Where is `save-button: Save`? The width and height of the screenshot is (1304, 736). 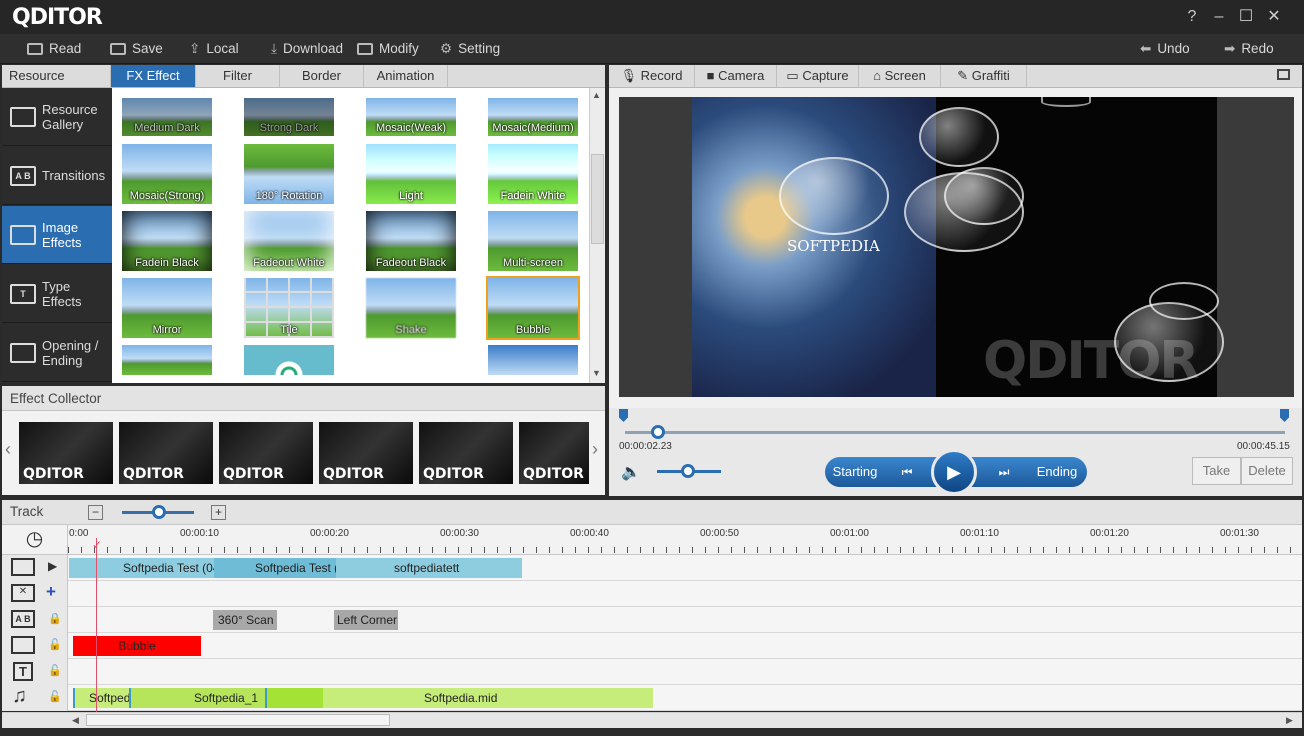 save-button: Save is located at coordinates (136, 49).